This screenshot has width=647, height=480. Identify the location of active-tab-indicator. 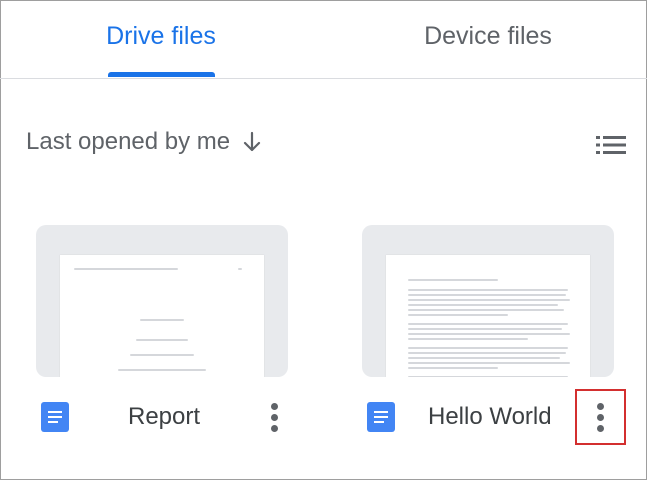
(161, 74).